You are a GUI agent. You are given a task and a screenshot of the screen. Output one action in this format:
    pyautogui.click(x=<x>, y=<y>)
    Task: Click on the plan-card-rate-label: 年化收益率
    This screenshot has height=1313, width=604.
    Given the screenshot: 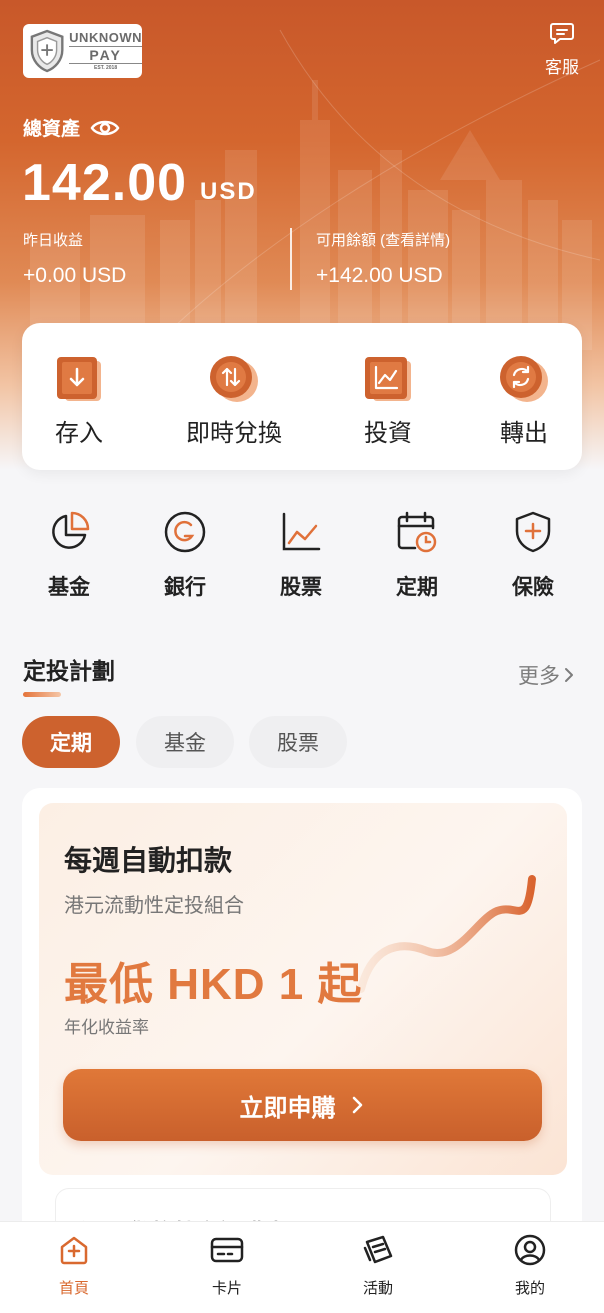 What is the action you would take?
    pyautogui.click(x=106, y=1027)
    